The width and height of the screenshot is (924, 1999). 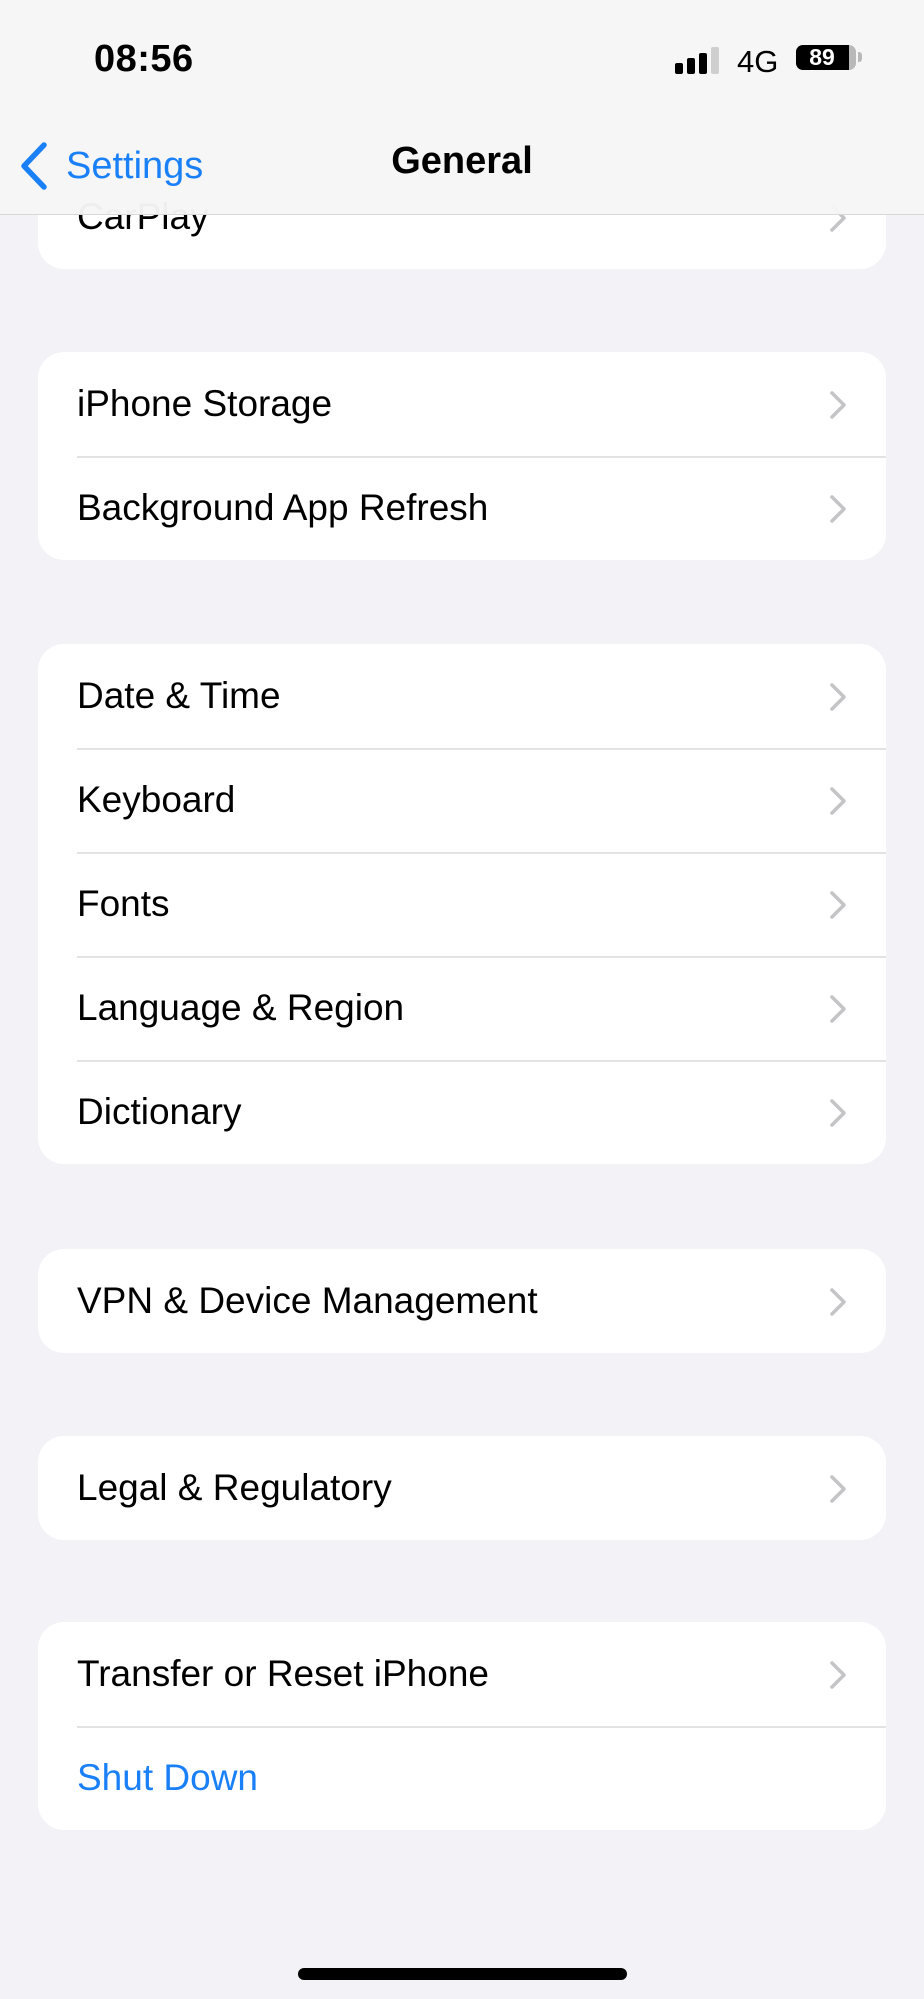 What do you see at coordinates (144, 59) in the screenshot?
I see `status-time: 08:56` at bounding box center [144, 59].